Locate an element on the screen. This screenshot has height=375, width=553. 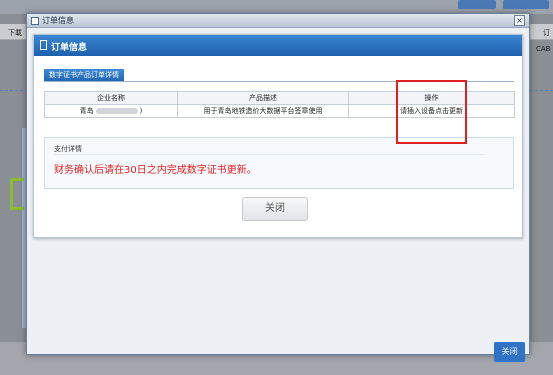
window-titlebar: 订单信息 × is located at coordinates (278, 21).